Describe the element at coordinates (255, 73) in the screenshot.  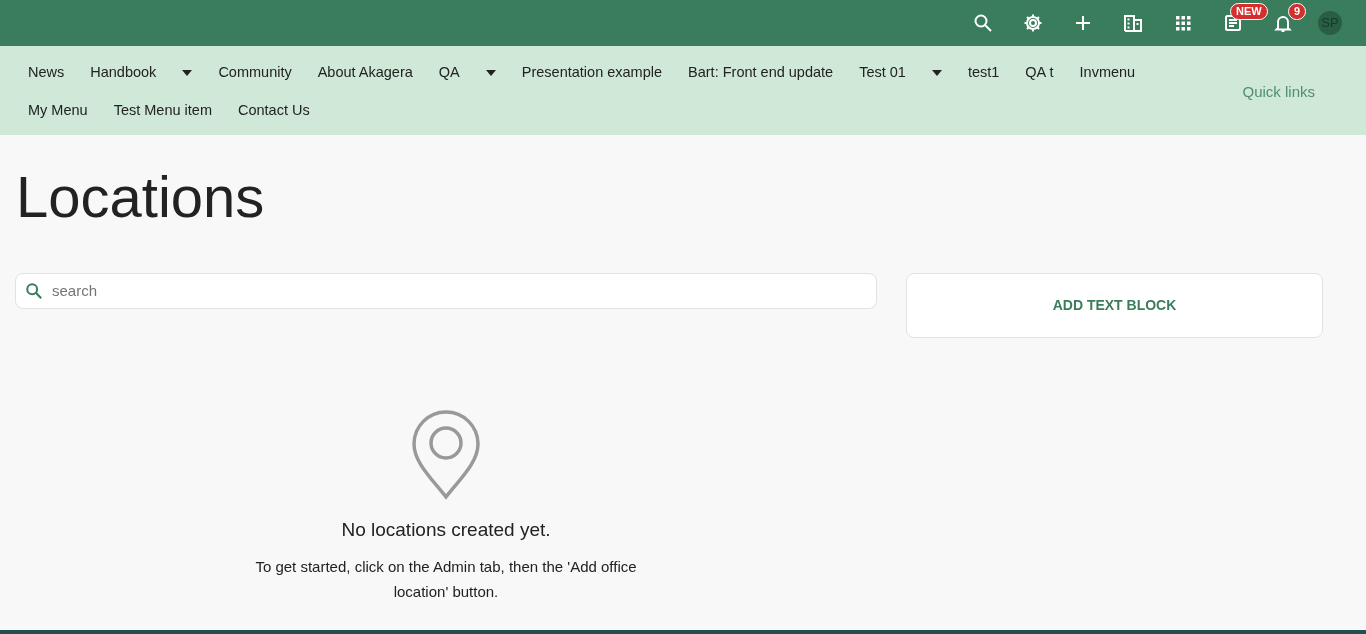
I see `menu-item: Community` at that location.